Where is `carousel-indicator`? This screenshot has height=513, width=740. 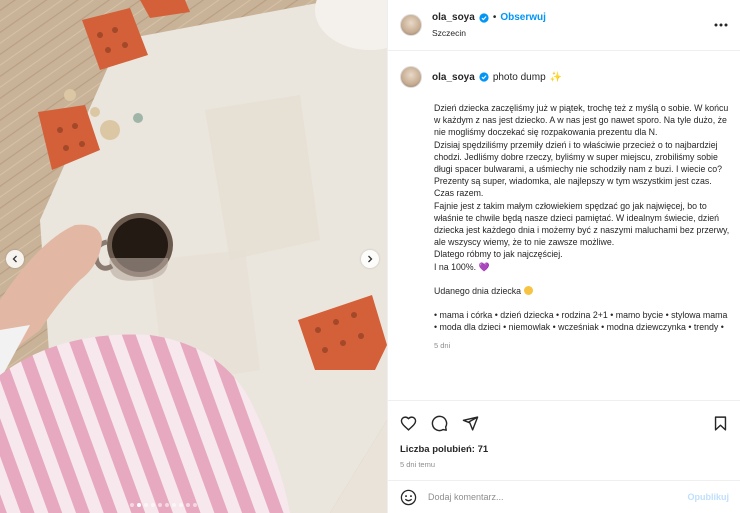 carousel-indicator is located at coordinates (163, 505).